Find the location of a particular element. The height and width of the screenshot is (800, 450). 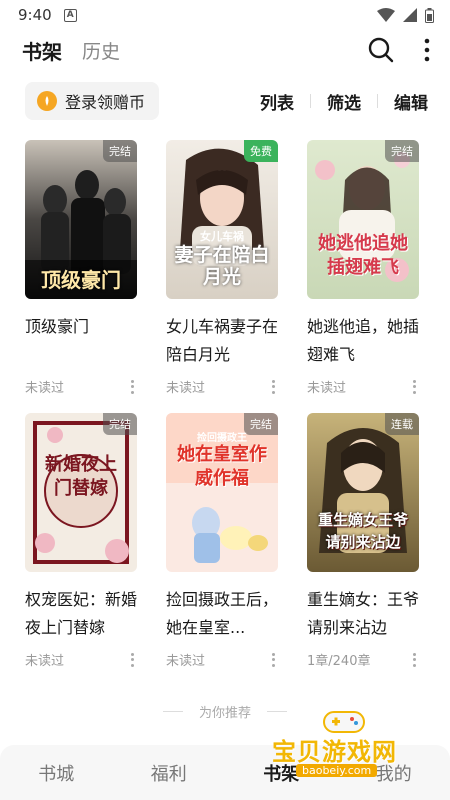

cover-title: 新婚夜上门替嫁 is located at coordinates (81, 476).